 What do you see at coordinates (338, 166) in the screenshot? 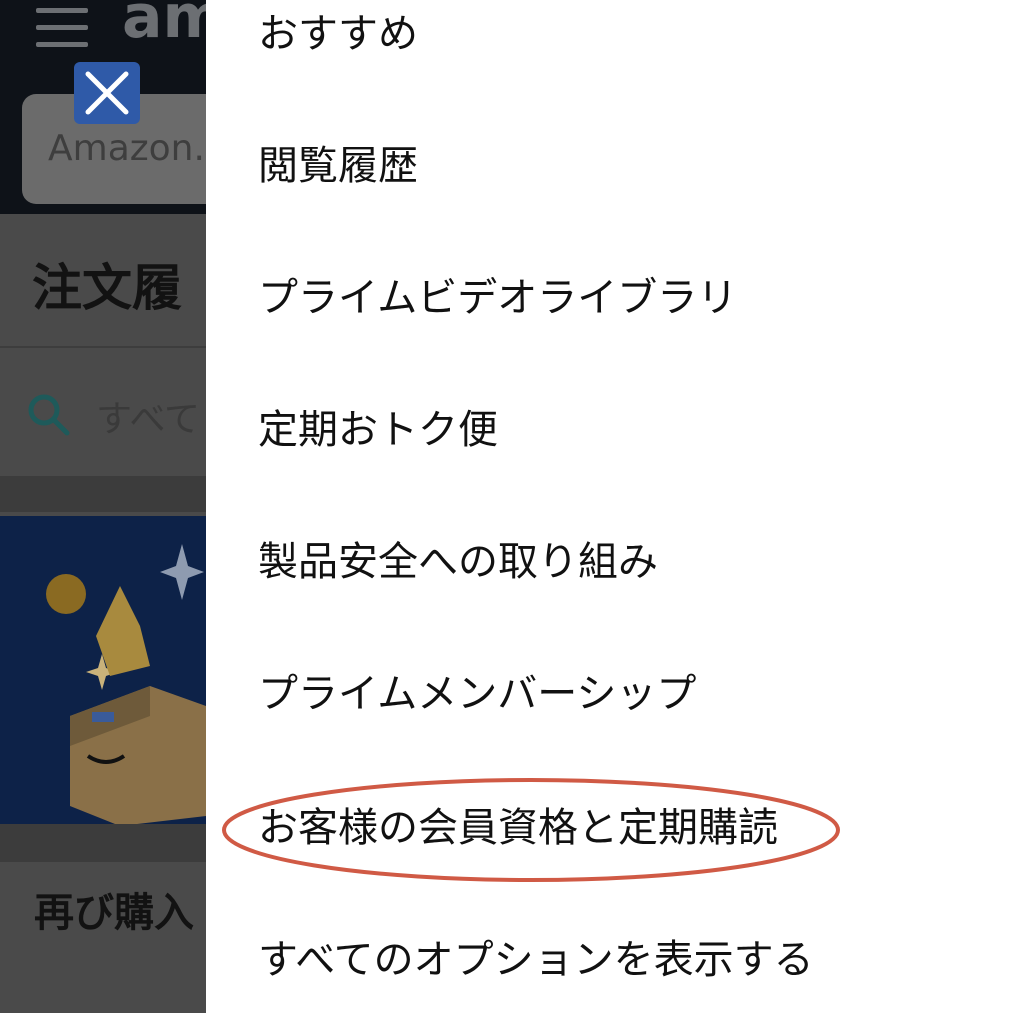
I see `menu-item-browsing-history: 閲覧履歴` at bounding box center [338, 166].